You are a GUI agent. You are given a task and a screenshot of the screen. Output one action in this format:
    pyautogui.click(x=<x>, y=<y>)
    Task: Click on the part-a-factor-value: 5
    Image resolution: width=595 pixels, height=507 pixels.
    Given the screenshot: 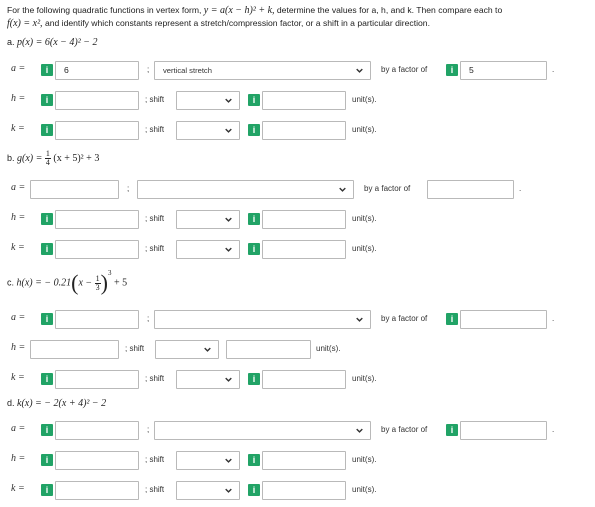 What is the action you would take?
    pyautogui.click(x=471, y=70)
    